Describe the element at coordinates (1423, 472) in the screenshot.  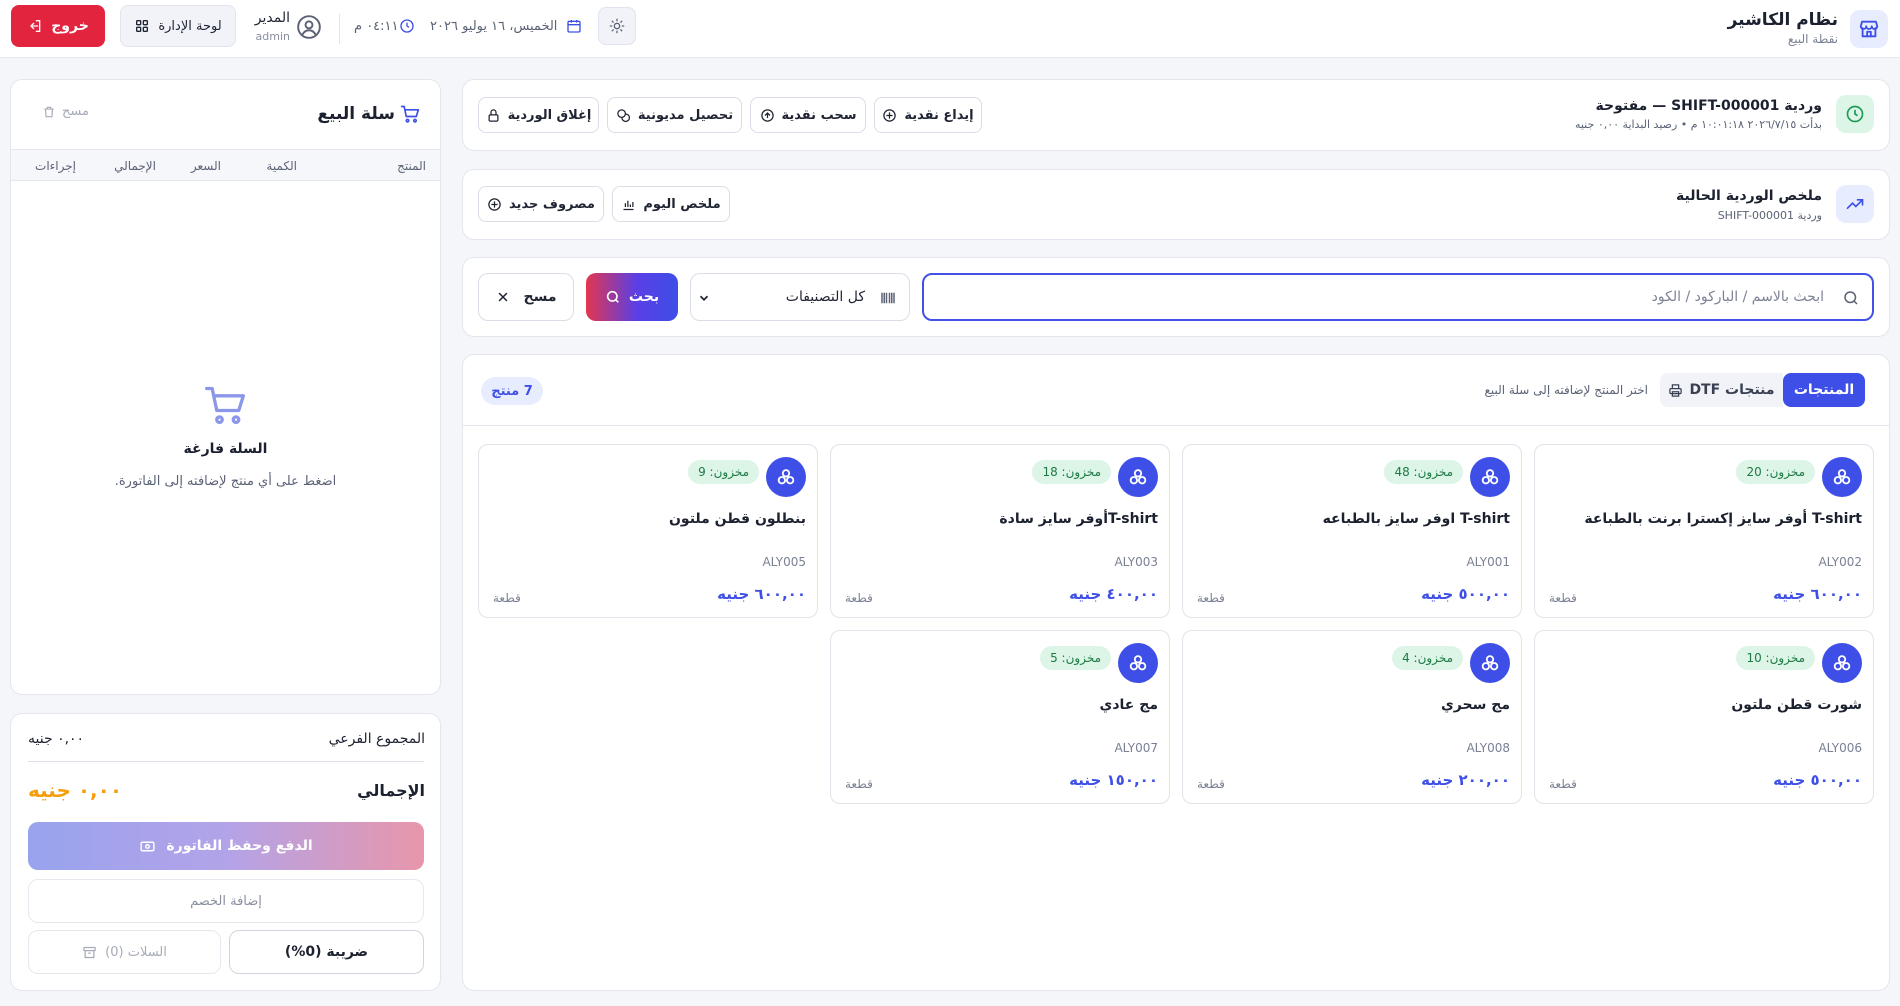
I see `product-stock-badge: مخزون: 48` at that location.